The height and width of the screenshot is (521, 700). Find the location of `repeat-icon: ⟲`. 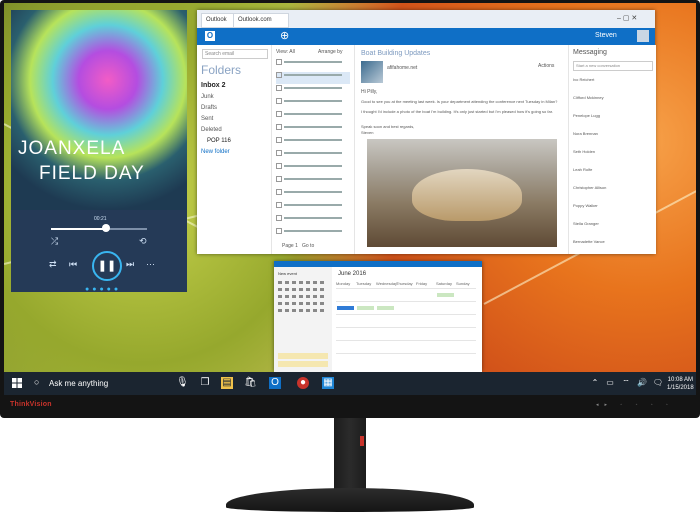

repeat-icon: ⟲ is located at coordinates (143, 241).